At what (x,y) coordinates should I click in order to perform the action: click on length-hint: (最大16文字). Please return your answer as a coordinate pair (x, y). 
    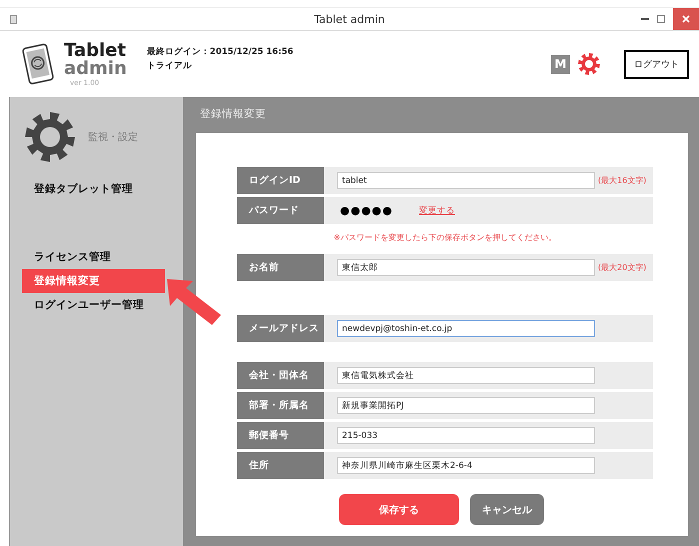
    Looking at the image, I should click on (622, 180).